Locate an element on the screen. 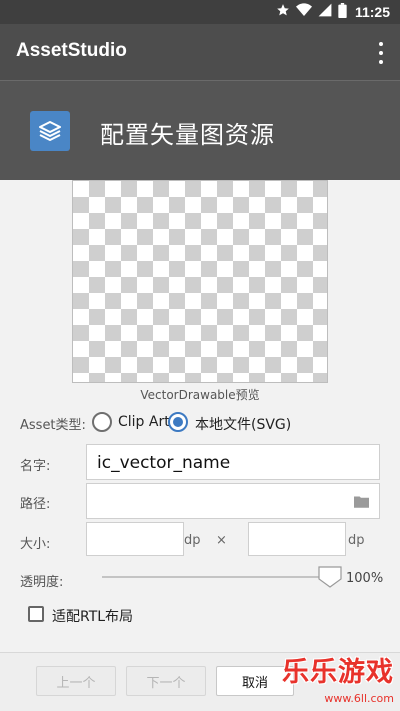 Image resolution: width=400 pixels, height=711 pixels. battery-icon is located at coordinates (342, 12).